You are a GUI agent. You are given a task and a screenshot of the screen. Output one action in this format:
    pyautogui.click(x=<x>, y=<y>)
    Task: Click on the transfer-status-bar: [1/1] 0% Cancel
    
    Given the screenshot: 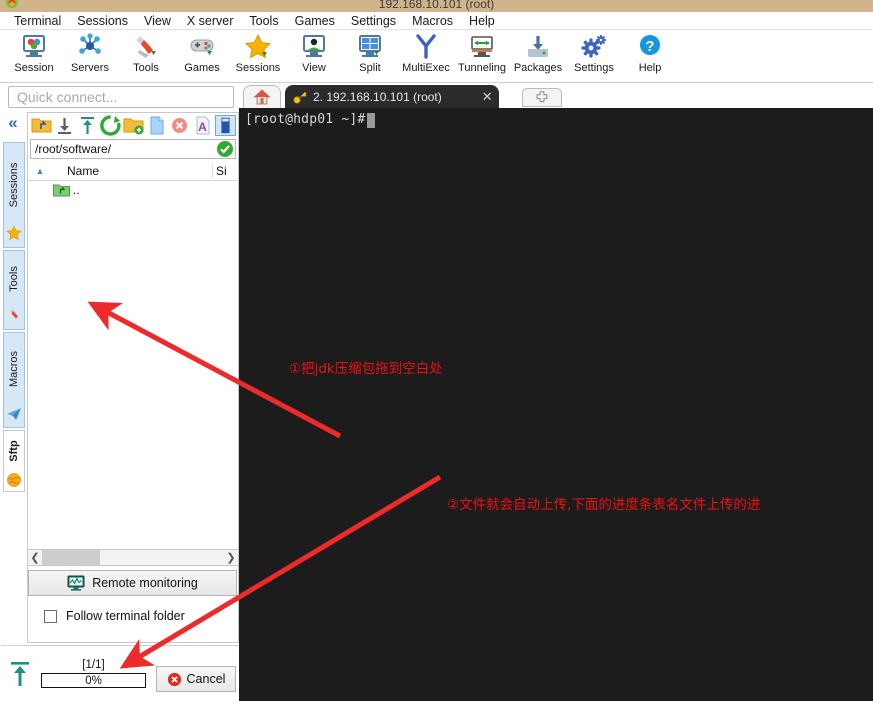 What is the action you would take?
    pyautogui.click(x=120, y=673)
    